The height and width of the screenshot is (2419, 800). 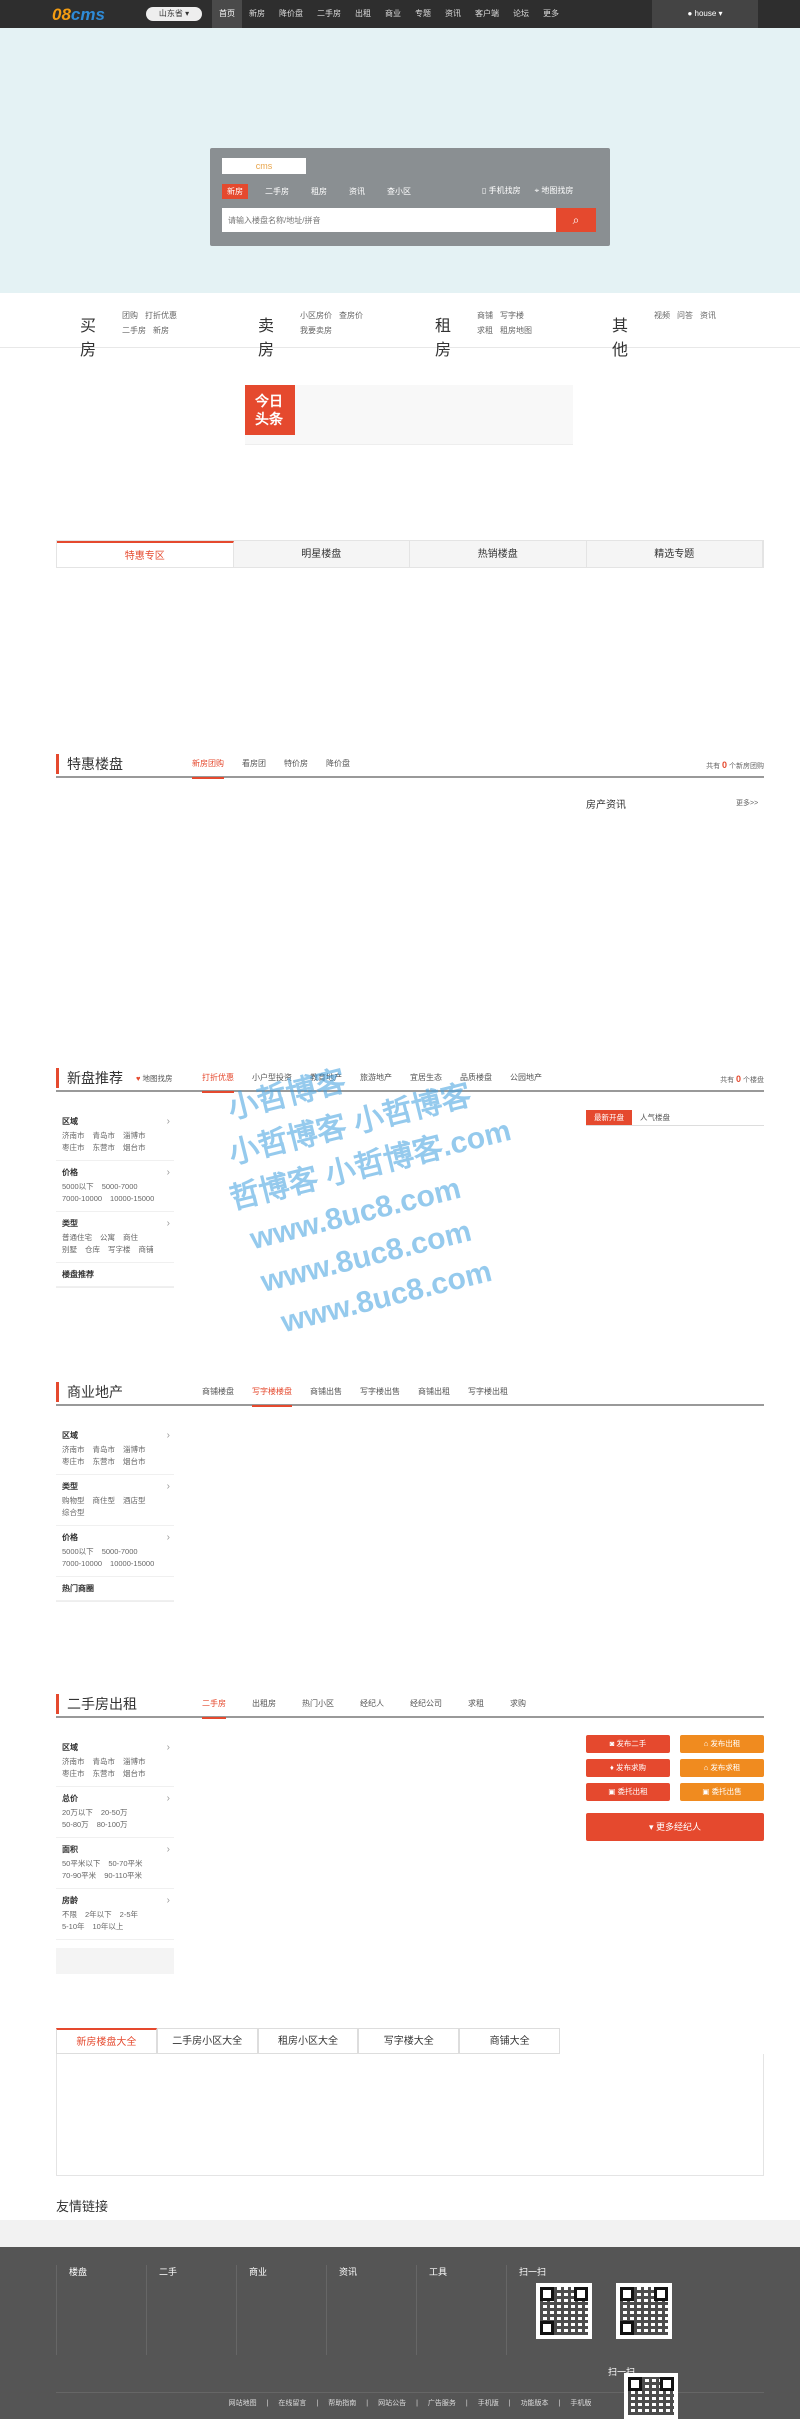 What do you see at coordinates (292, 2403) in the screenshot?
I see `footer-link: 在线留言` at bounding box center [292, 2403].